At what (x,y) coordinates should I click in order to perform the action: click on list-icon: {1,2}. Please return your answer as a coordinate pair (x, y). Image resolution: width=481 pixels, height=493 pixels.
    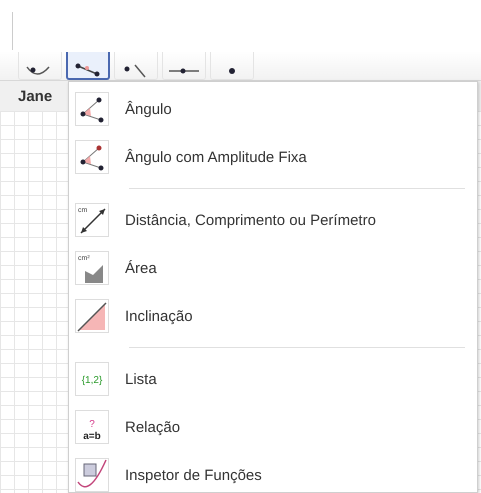
    Looking at the image, I should click on (92, 379).